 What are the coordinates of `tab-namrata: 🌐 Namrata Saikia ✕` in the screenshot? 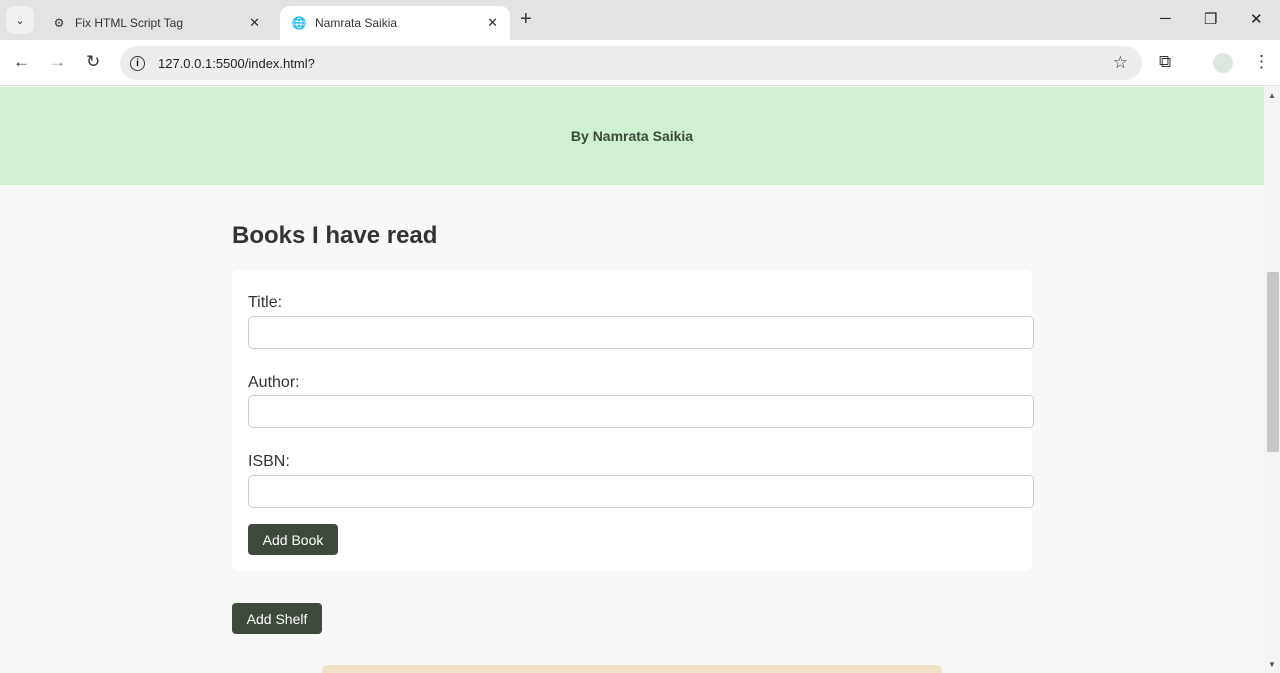 It's located at (395, 23).